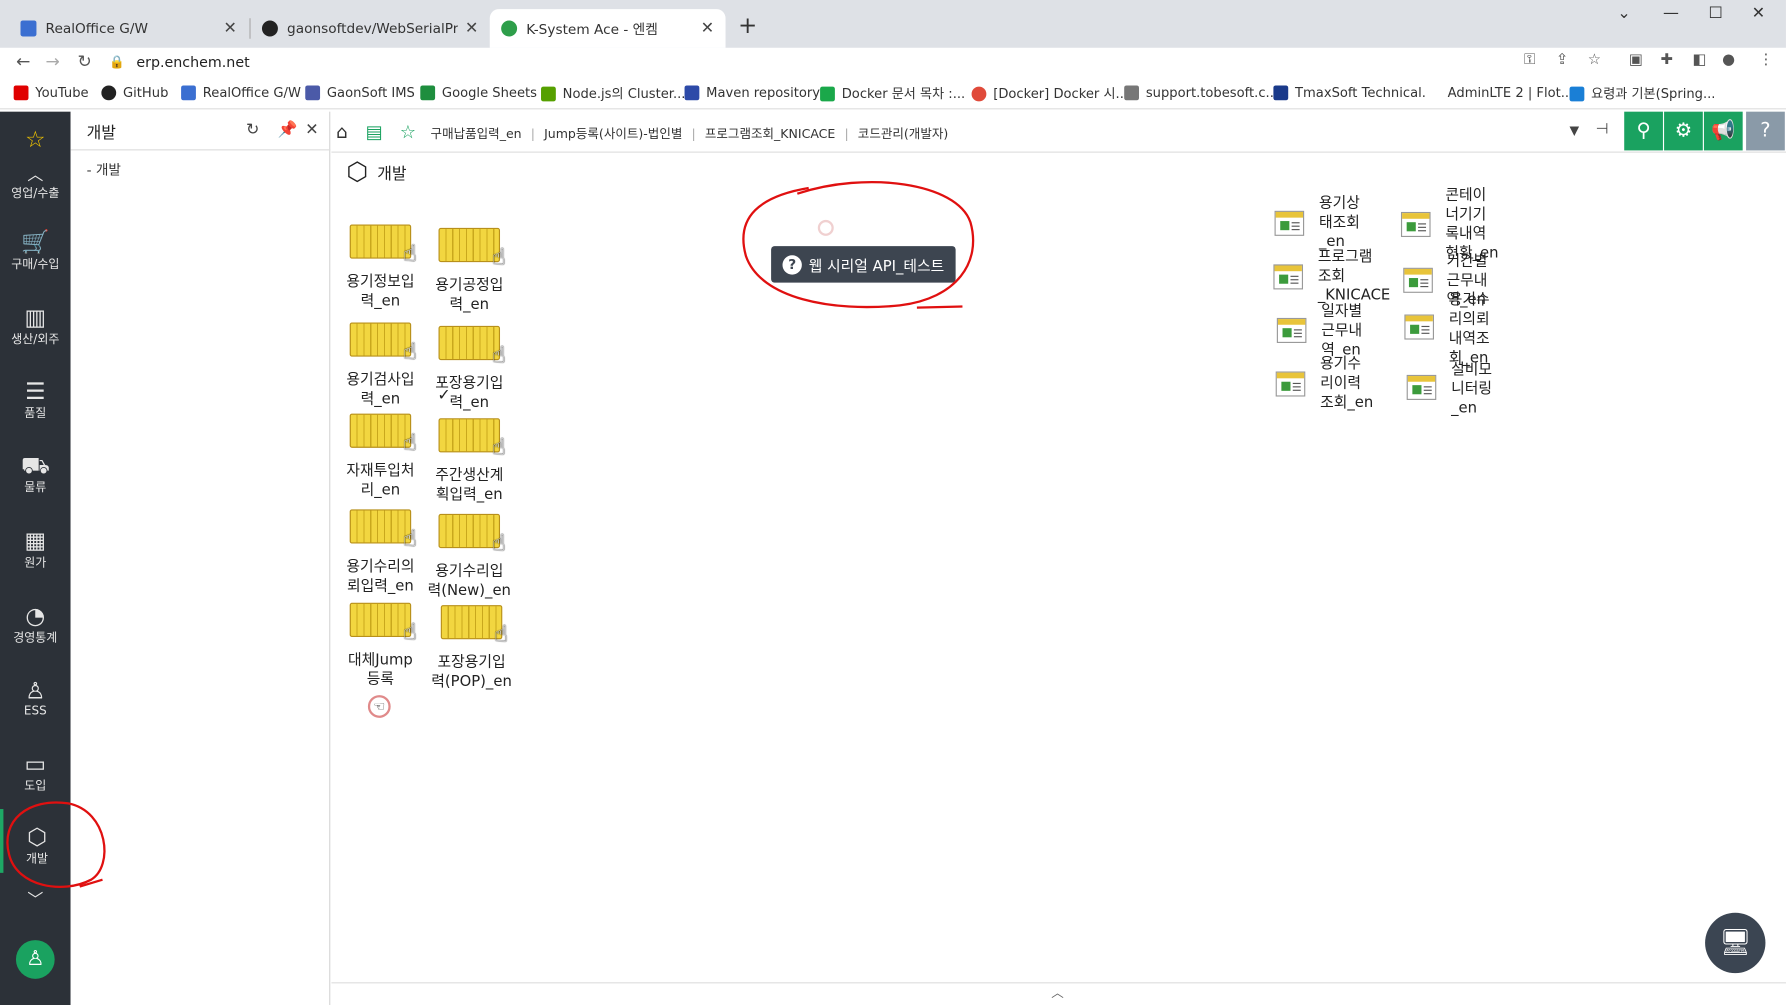 The image size is (1786, 1005). I want to click on open-tab: 코드관리(개발자), so click(903, 133).